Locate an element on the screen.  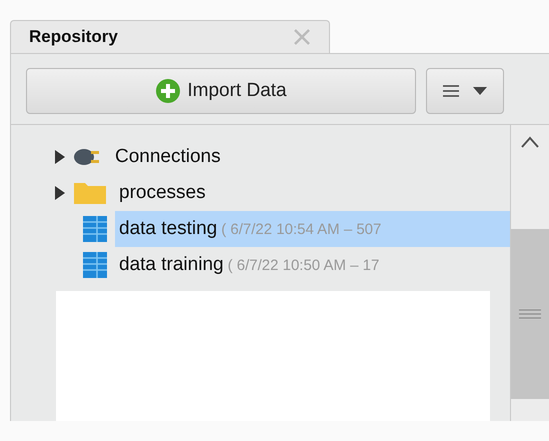
import-data-button: Import Data is located at coordinates (221, 91).